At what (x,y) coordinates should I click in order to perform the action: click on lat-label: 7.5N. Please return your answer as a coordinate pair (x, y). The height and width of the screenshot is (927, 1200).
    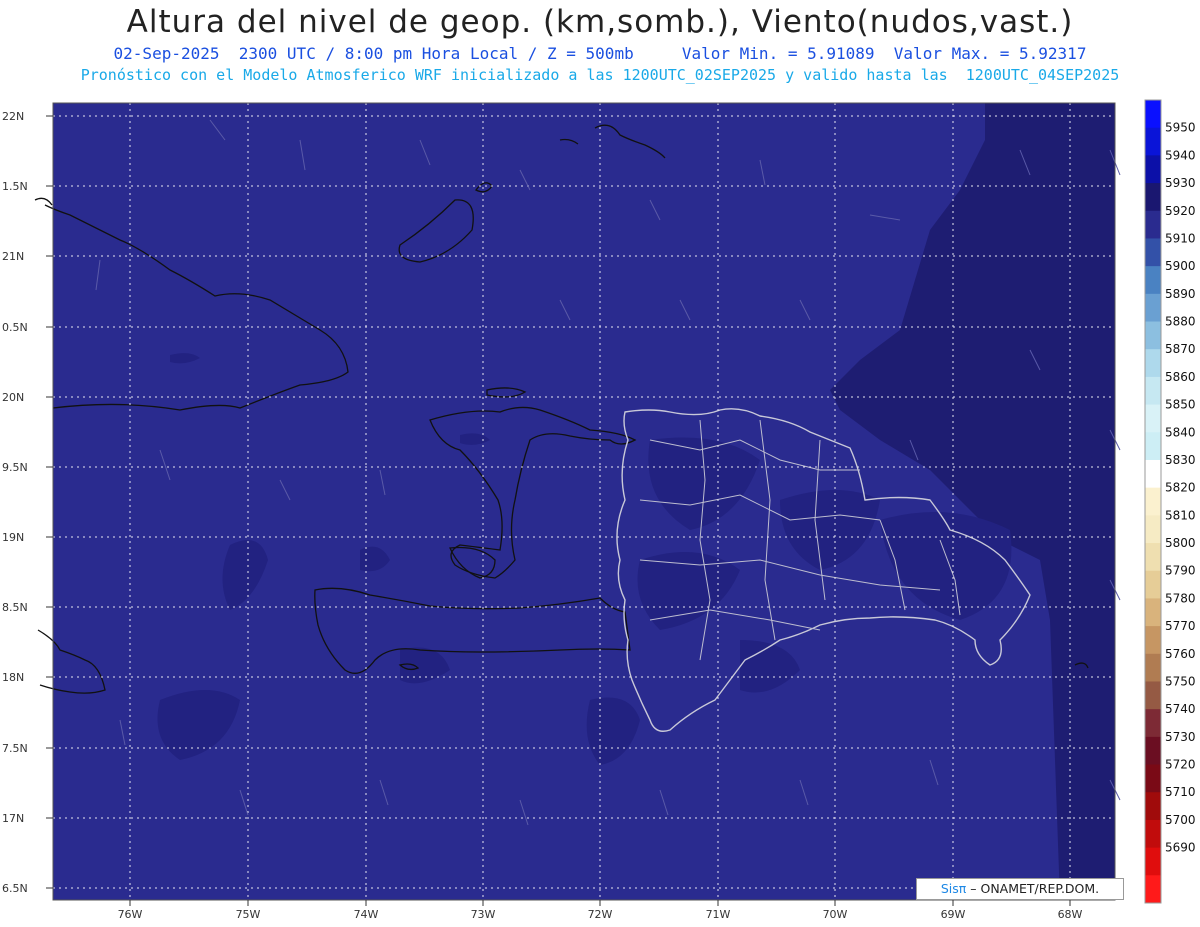
    Looking at the image, I should click on (15, 748).